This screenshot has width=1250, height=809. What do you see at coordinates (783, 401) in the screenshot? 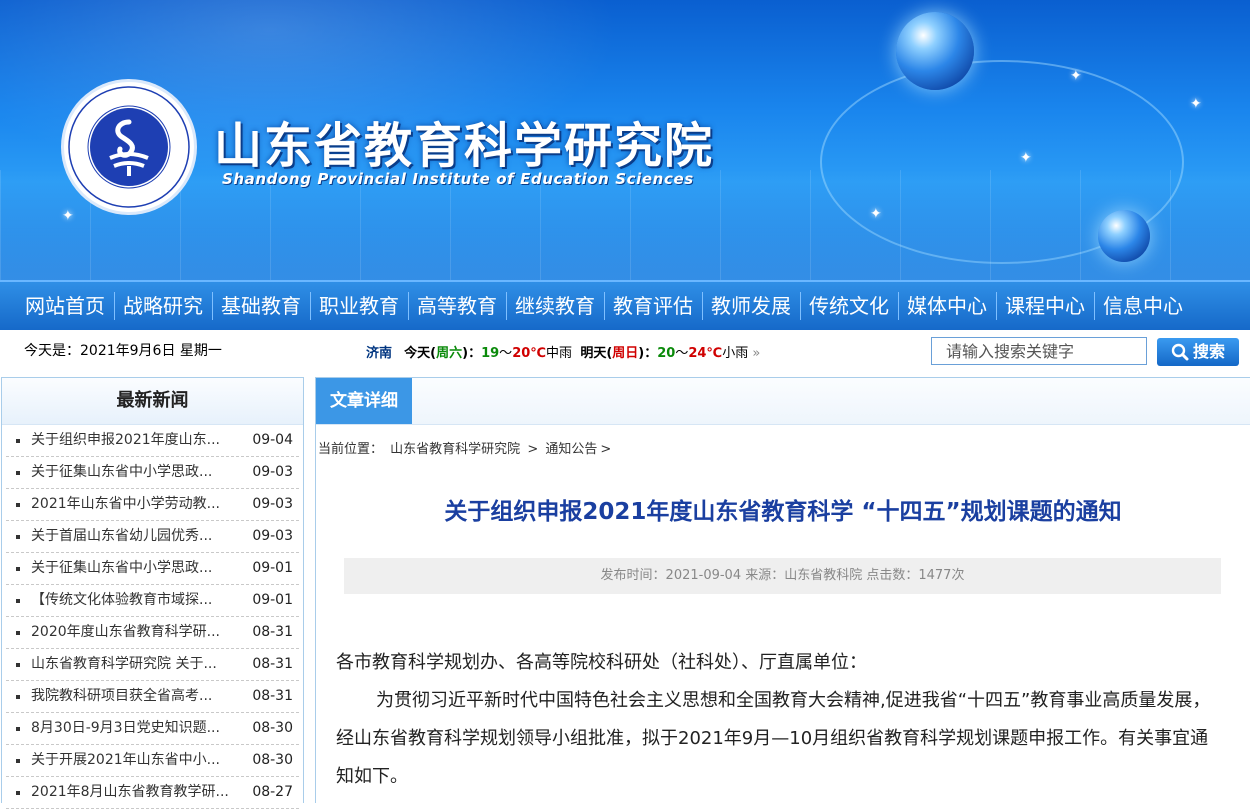
I see `article-tabbar: 文章详细` at bounding box center [783, 401].